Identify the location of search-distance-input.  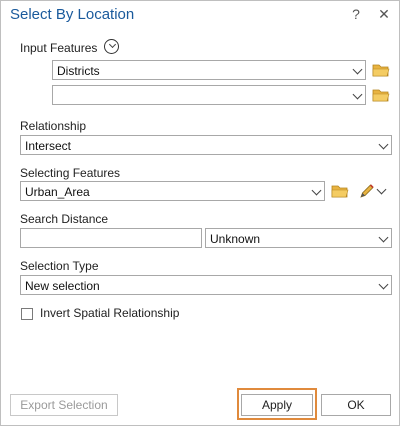
(111, 238).